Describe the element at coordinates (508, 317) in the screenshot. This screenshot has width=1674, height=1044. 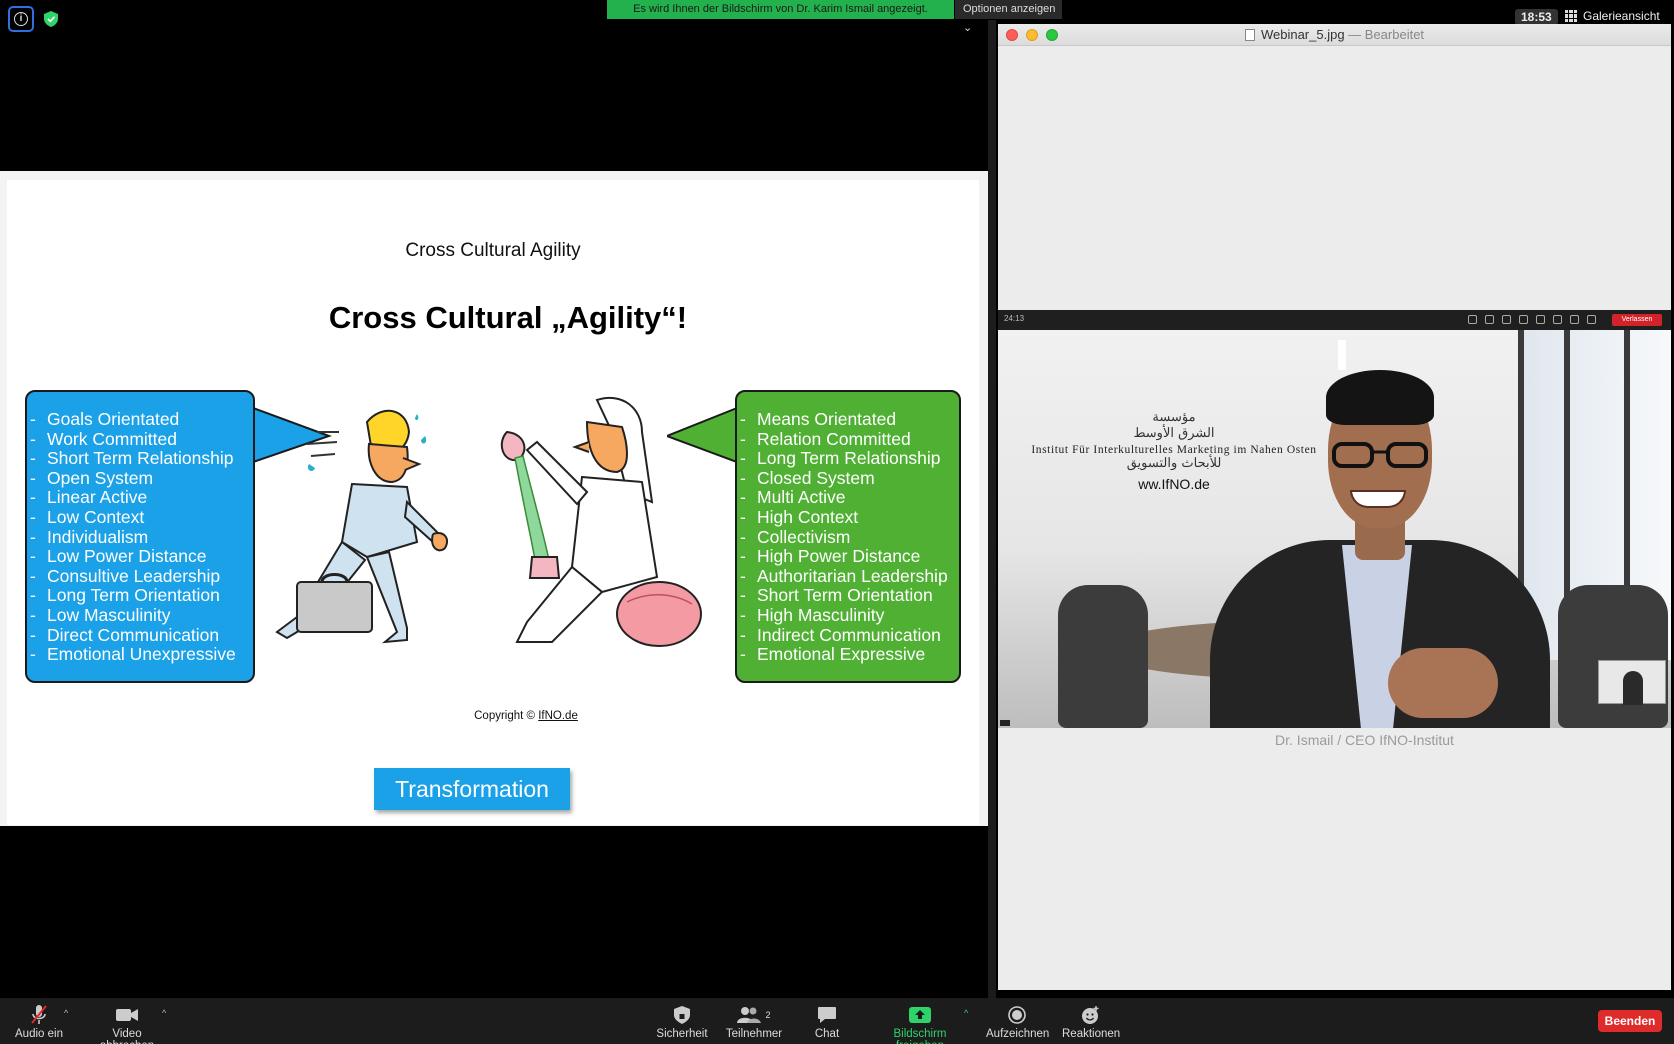
I see `slide-title: Cross Cultural „Agility“!` at that location.